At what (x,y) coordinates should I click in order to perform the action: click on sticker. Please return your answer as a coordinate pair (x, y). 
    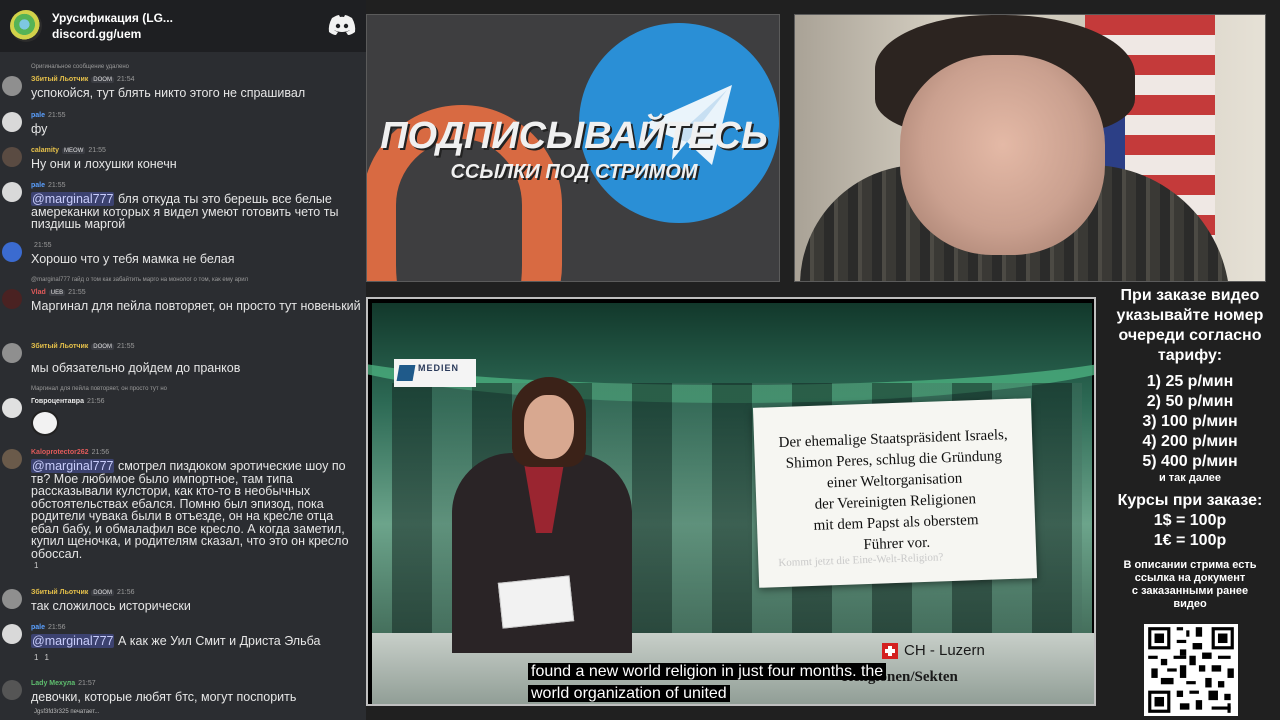
    Looking at the image, I should click on (45, 423).